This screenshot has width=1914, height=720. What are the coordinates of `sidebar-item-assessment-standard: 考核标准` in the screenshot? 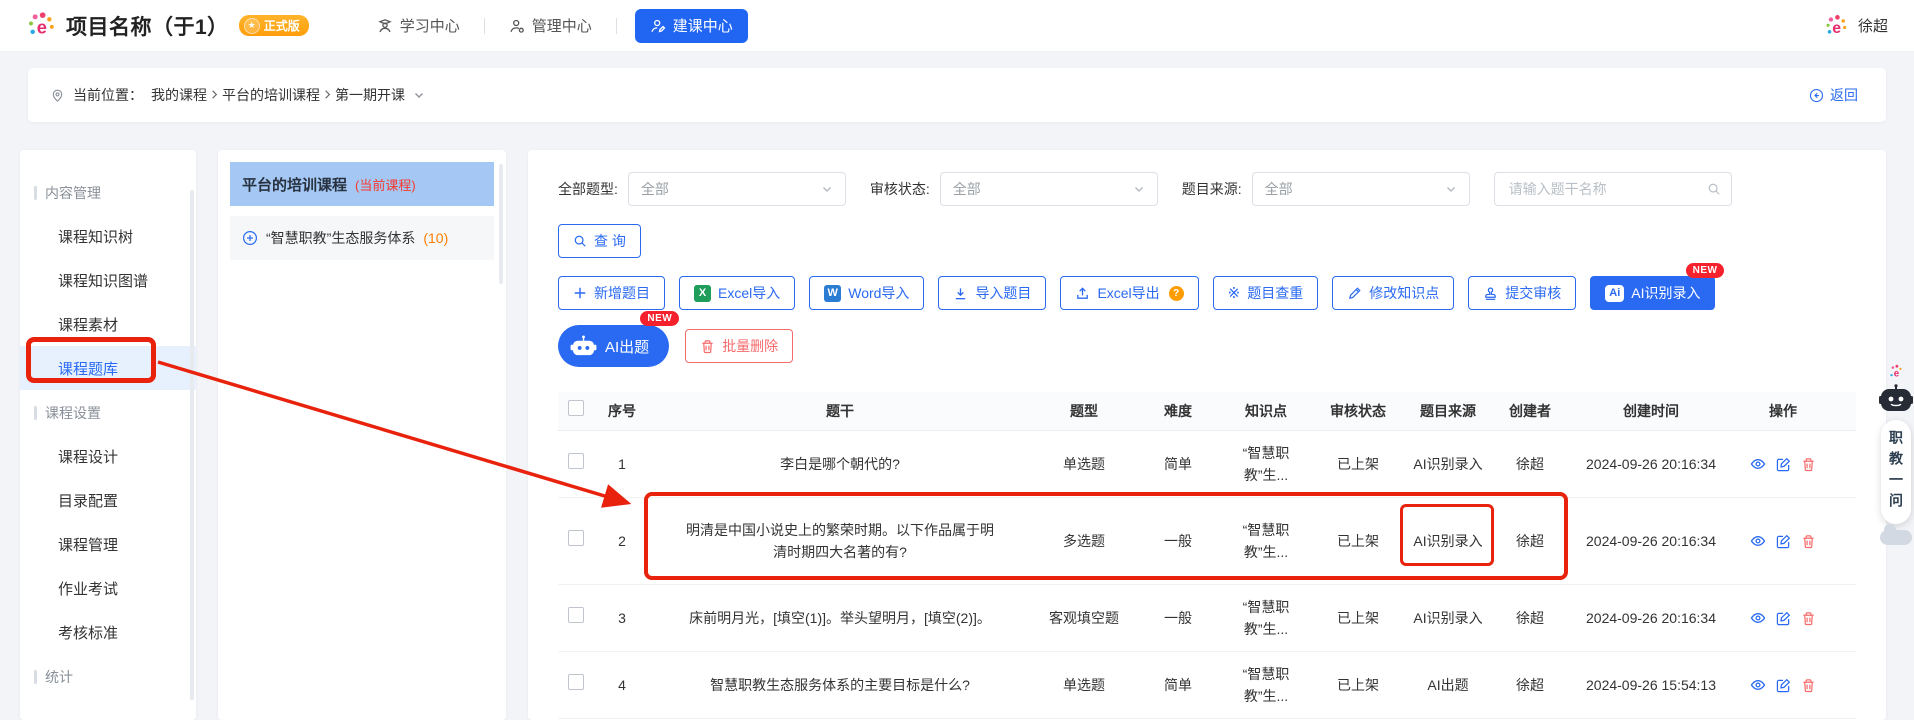 It's located at (108, 632).